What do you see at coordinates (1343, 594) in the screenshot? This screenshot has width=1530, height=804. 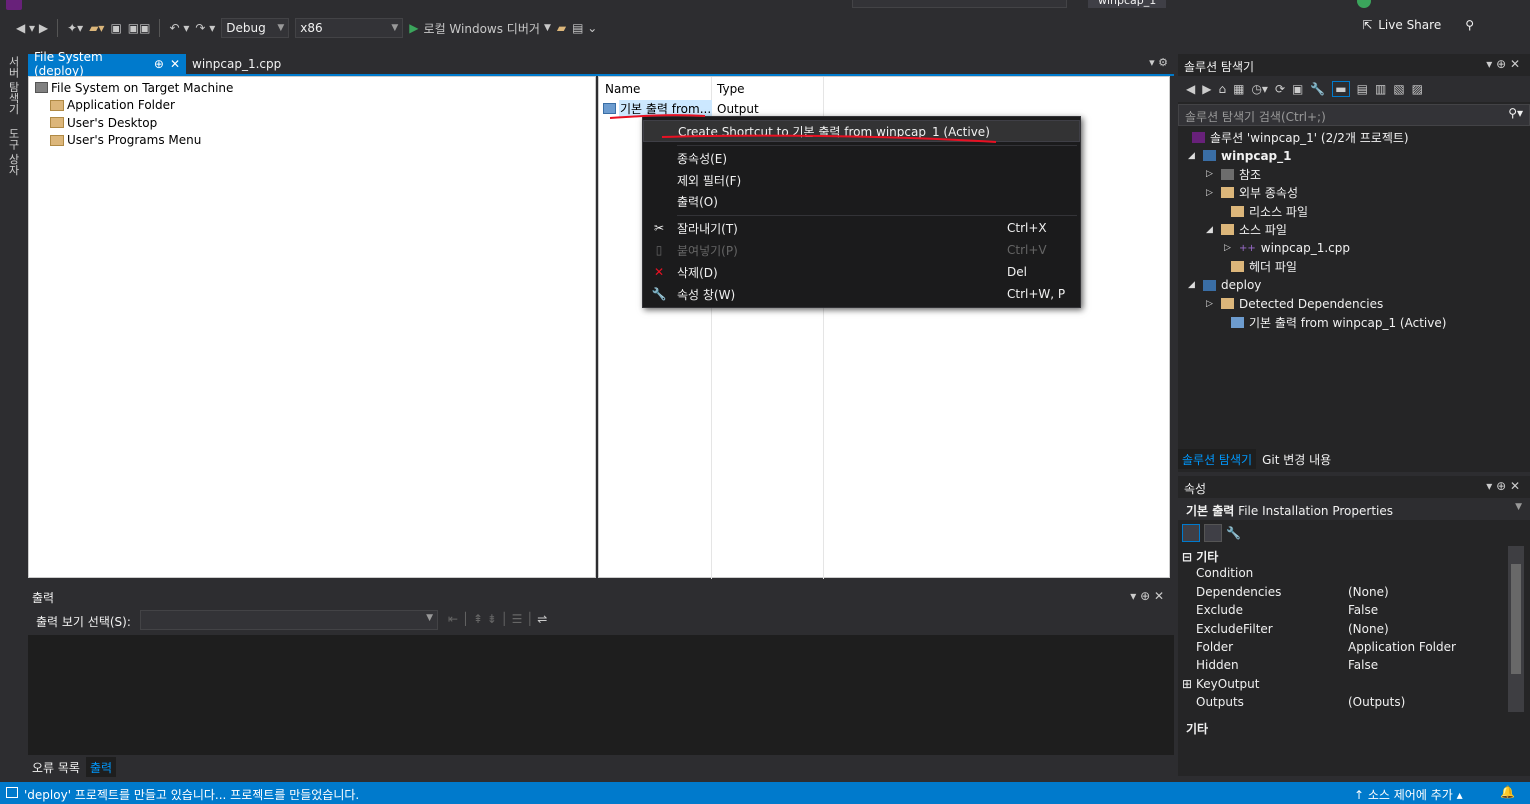 I see `property-row: Dependencies (None)` at bounding box center [1343, 594].